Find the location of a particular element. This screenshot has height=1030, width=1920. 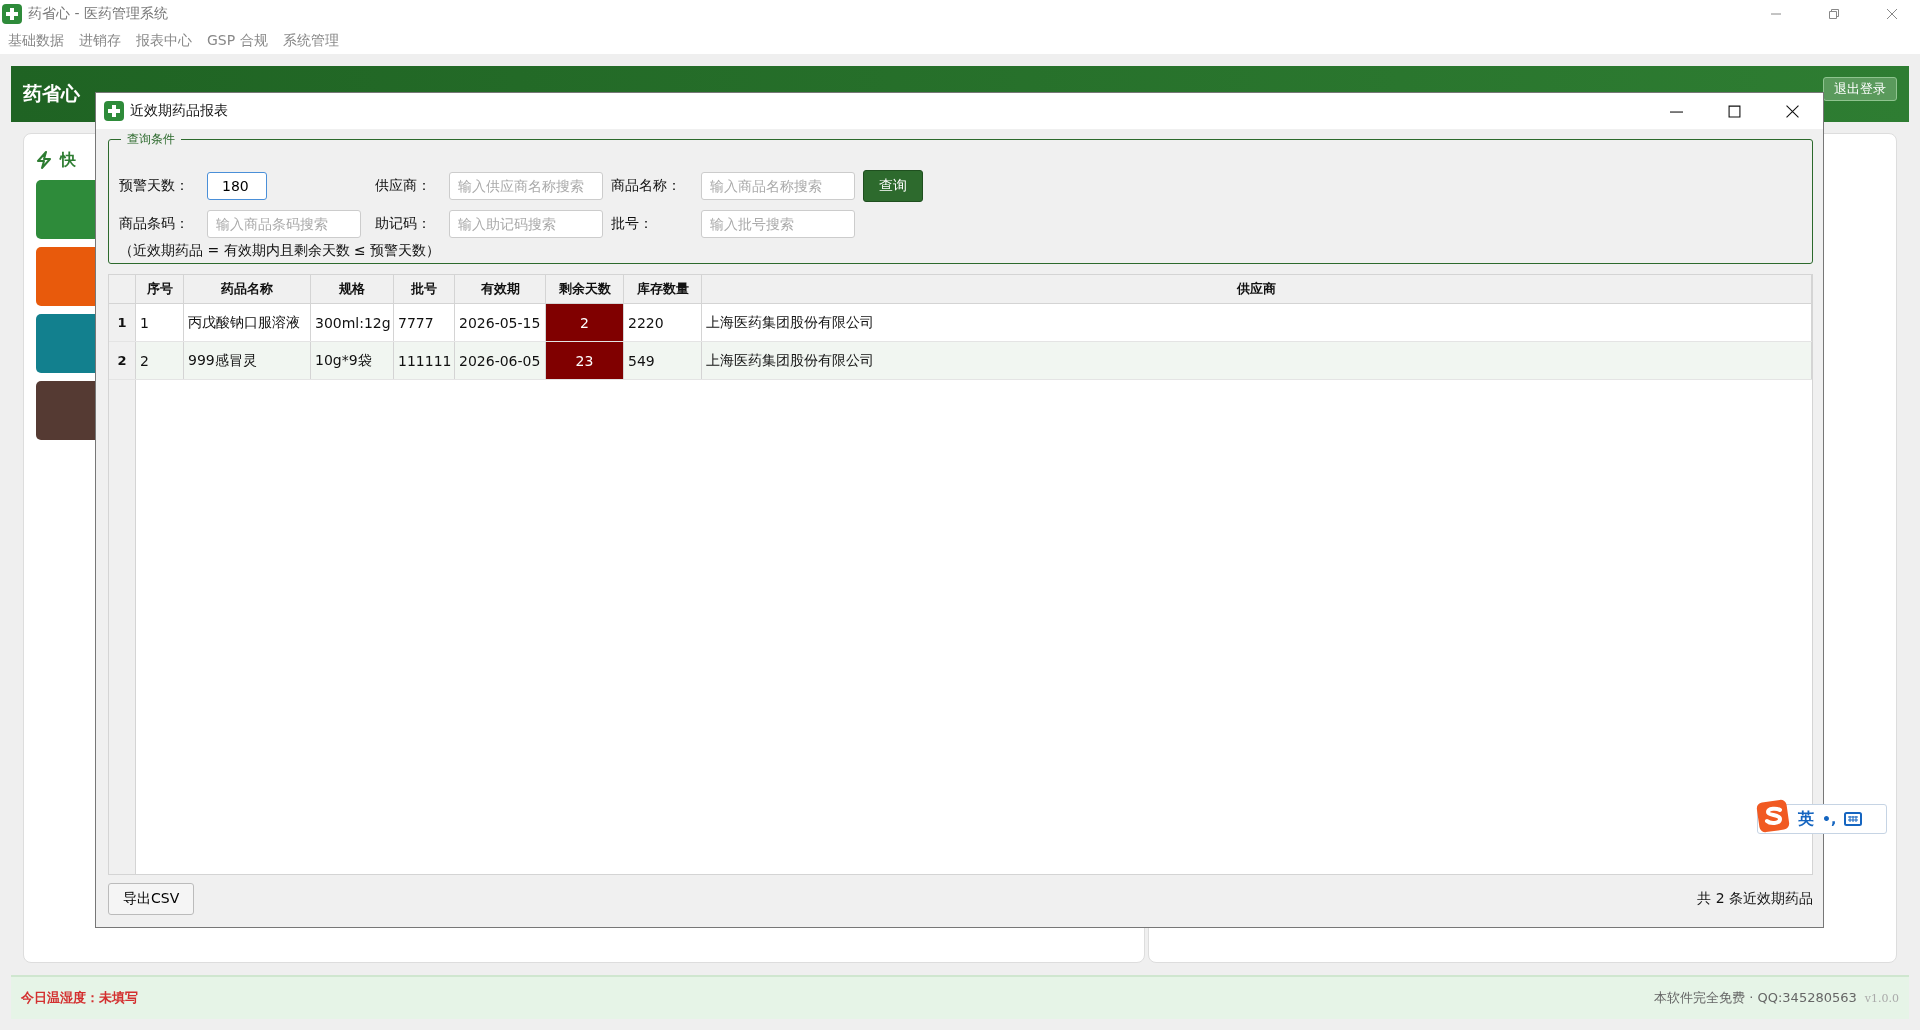

temperature-status: 今日温湿度：未填写 is located at coordinates (79, 998).